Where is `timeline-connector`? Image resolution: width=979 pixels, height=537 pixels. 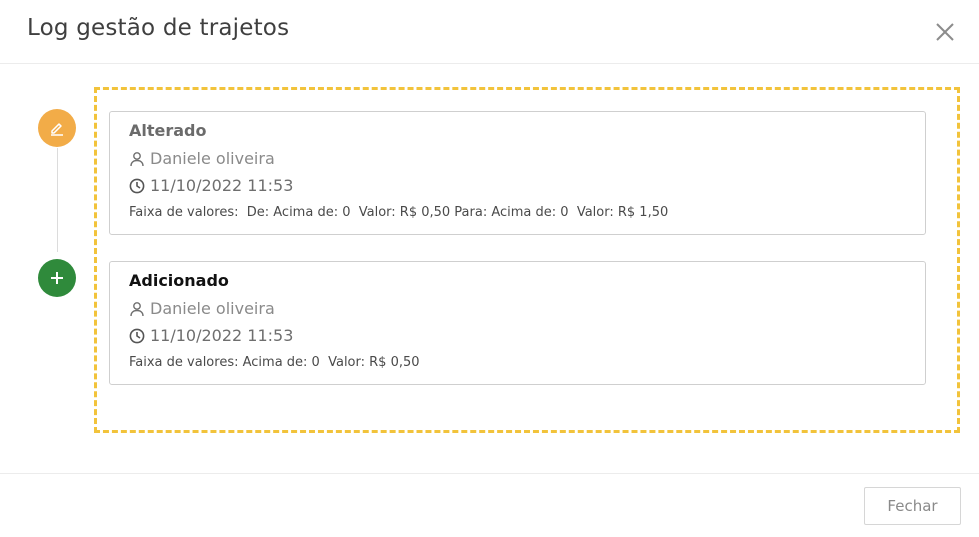 timeline-connector is located at coordinates (57, 200).